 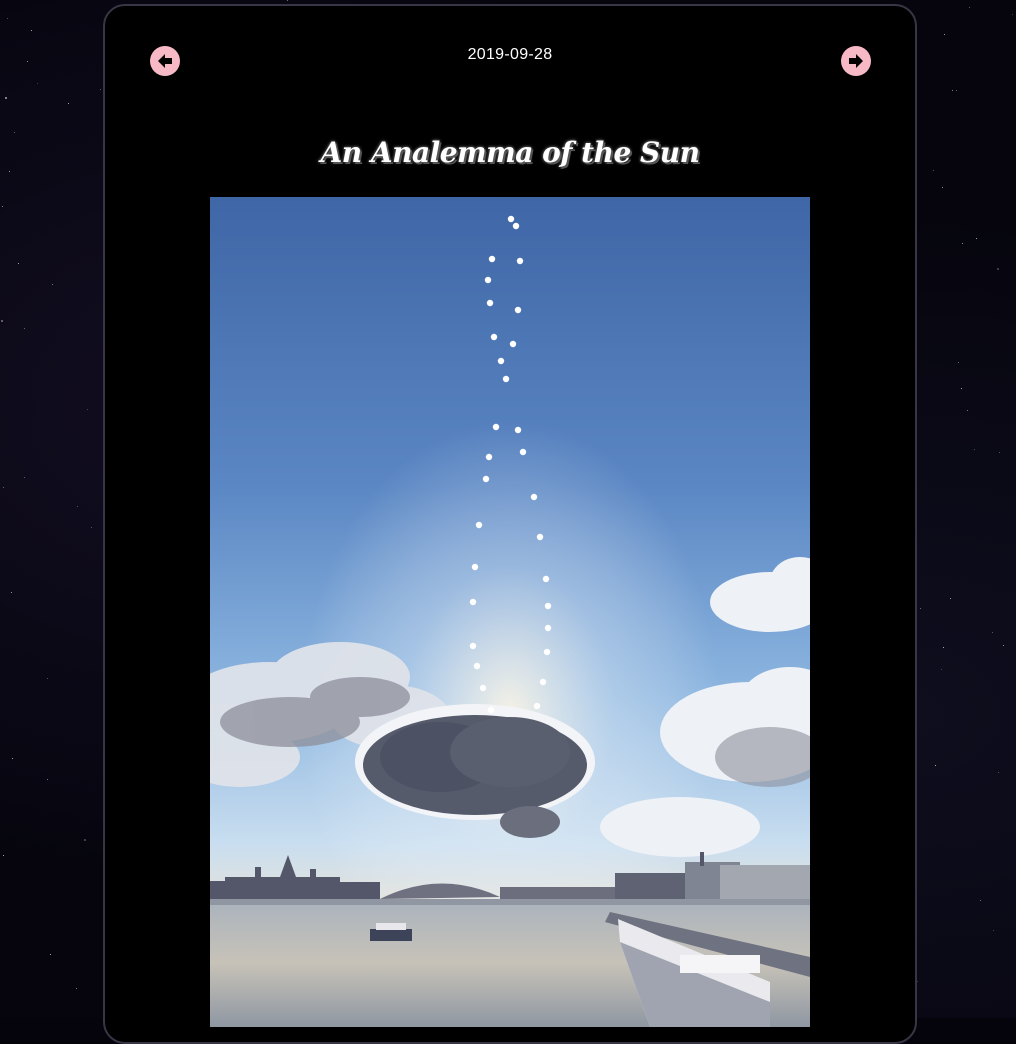 I want to click on tour-boat-small, so click(x=391, y=932).